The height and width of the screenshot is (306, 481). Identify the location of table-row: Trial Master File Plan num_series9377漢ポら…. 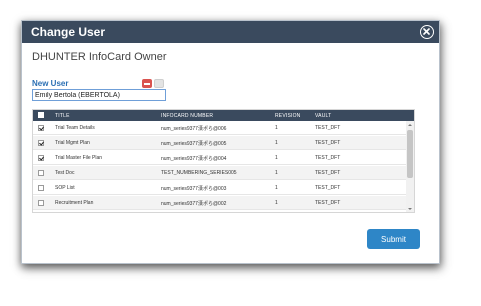
(220, 158).